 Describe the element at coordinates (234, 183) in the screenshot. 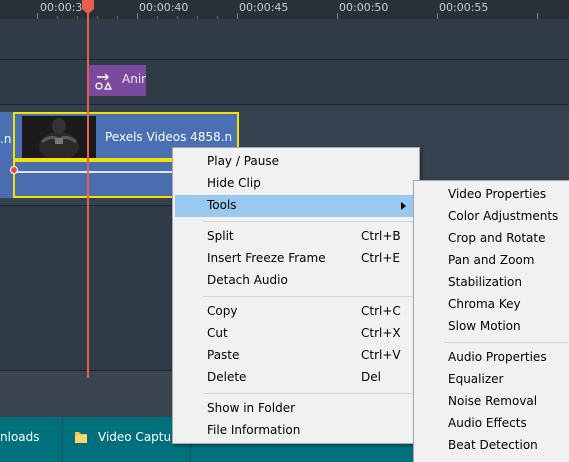

I see `menu-item-label: Hide Clip` at that location.